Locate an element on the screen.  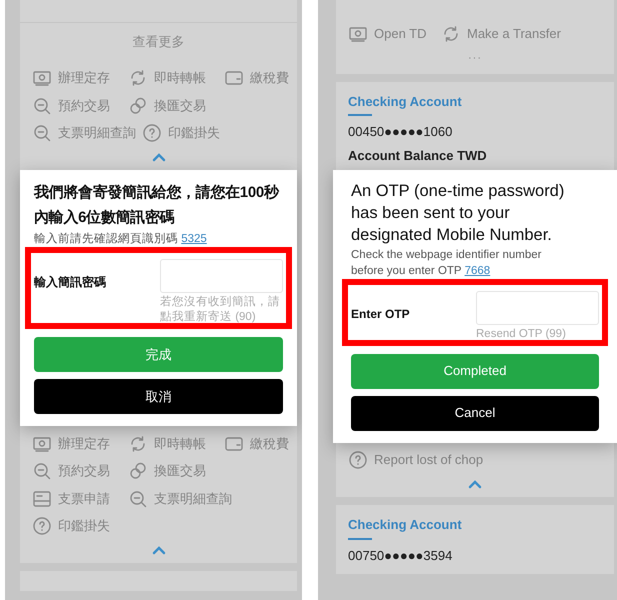
cancel-button: Cancel is located at coordinates (475, 413).